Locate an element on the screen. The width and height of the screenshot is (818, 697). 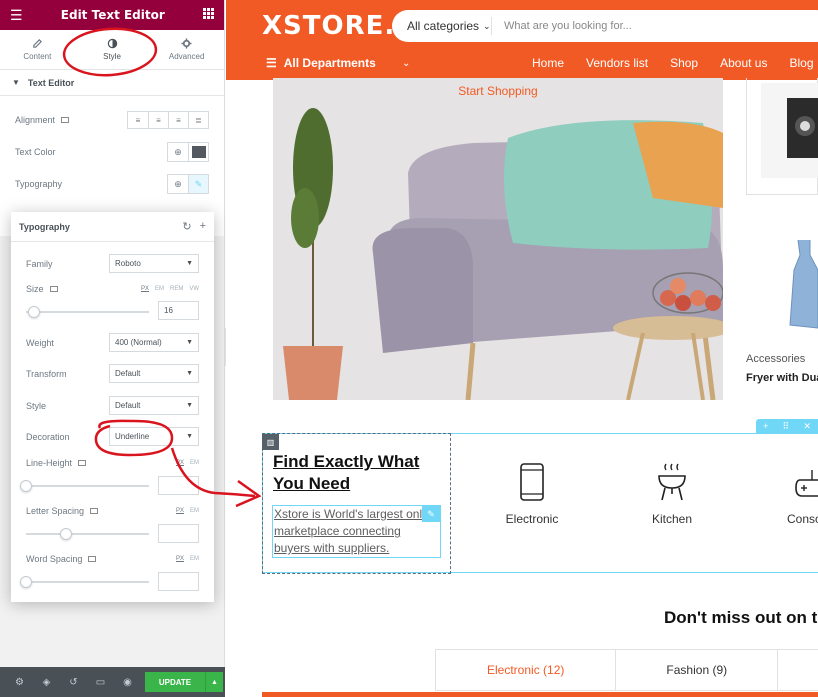
align-justify-icon: ≣ is located at coordinates (198, 120).